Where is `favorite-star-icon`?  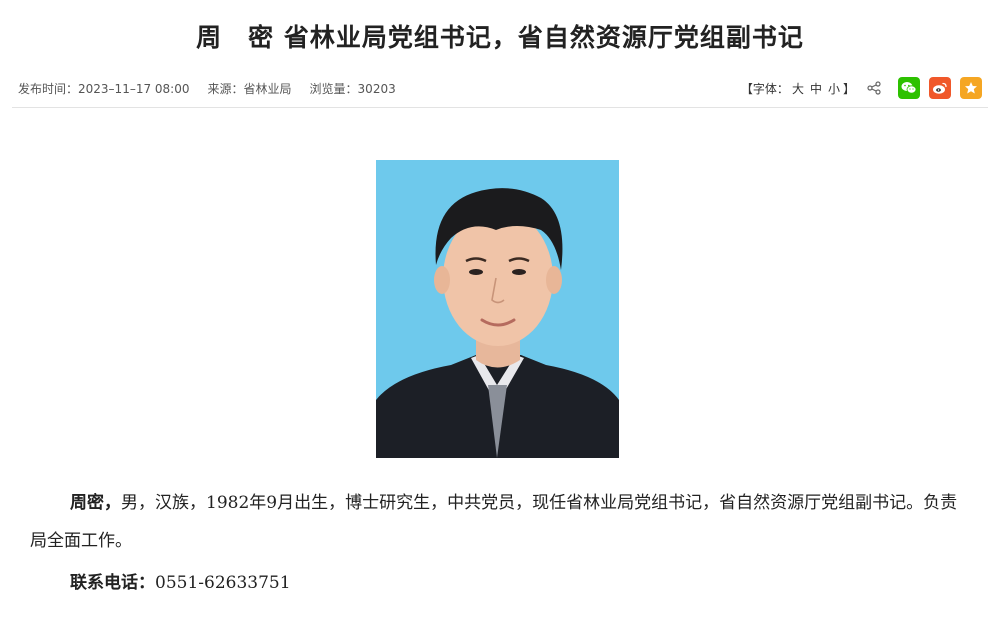 favorite-star-icon is located at coordinates (971, 88).